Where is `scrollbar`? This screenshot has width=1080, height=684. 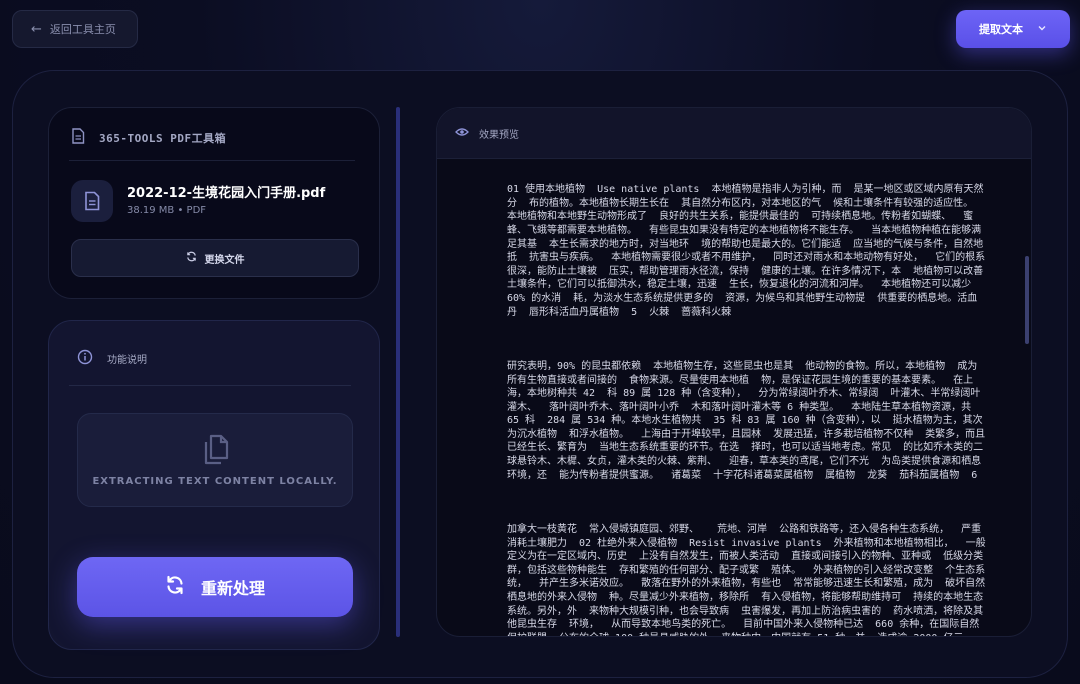 scrollbar is located at coordinates (1027, 392).